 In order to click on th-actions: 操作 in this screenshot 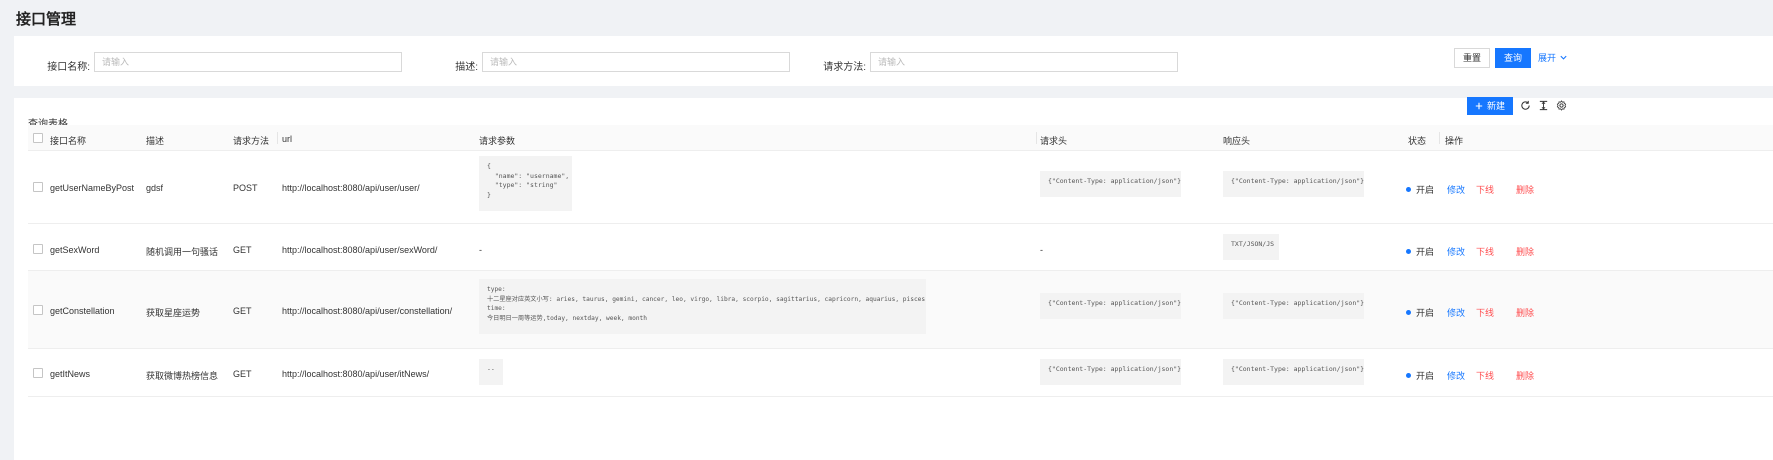, I will do `click(1454, 141)`.